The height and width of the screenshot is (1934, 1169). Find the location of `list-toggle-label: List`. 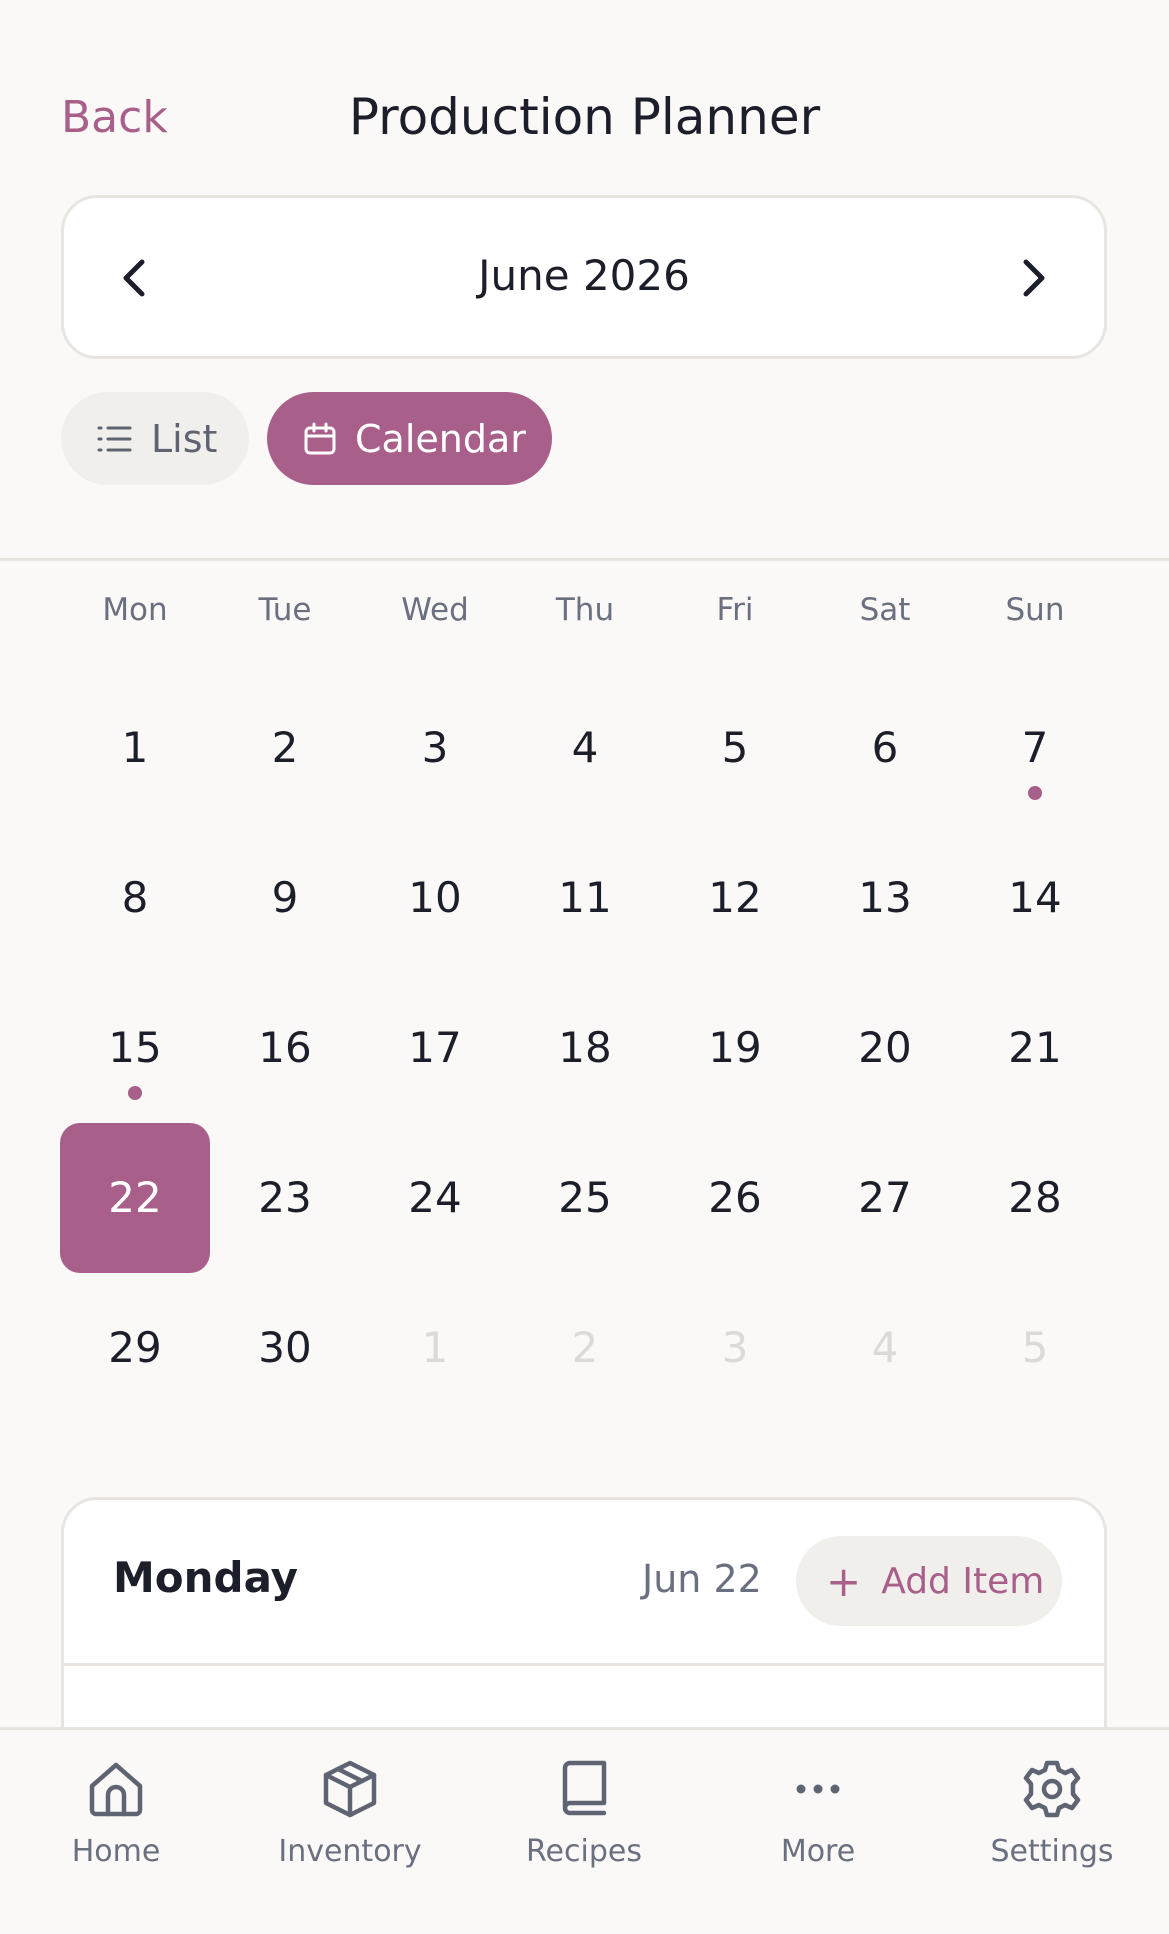

list-toggle-label: List is located at coordinates (184, 438).